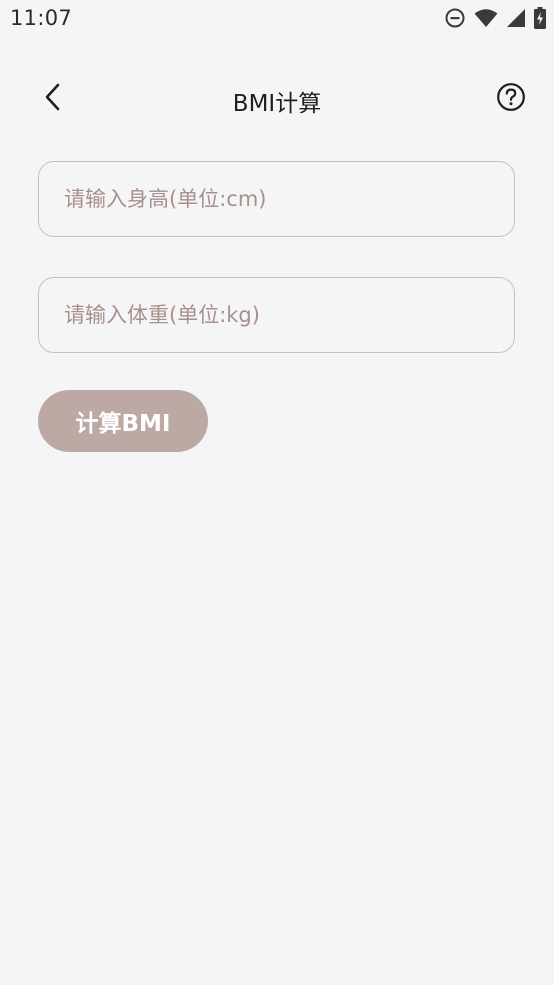 The height and width of the screenshot is (985, 554). I want to click on page-title: BMI计算, so click(277, 104).